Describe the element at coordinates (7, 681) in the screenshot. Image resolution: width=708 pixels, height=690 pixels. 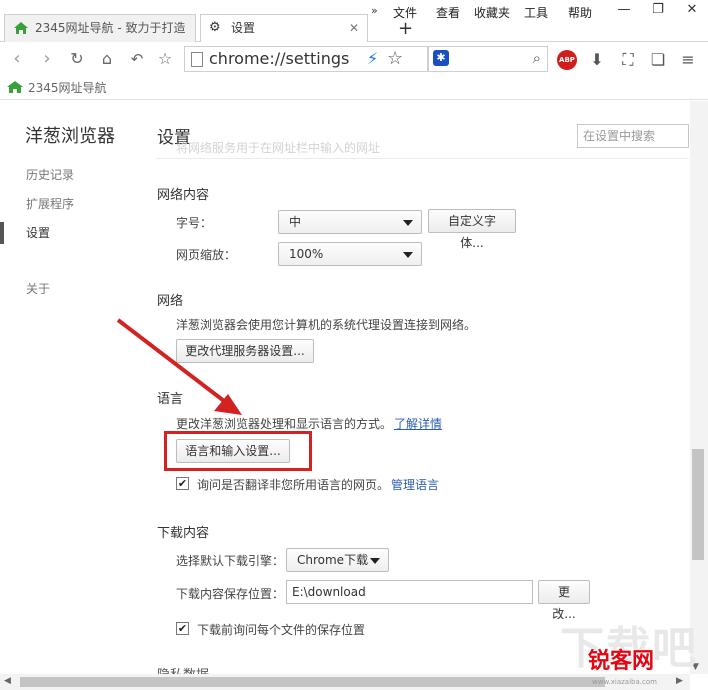
I see `scroll-left-icon: ◀` at that location.